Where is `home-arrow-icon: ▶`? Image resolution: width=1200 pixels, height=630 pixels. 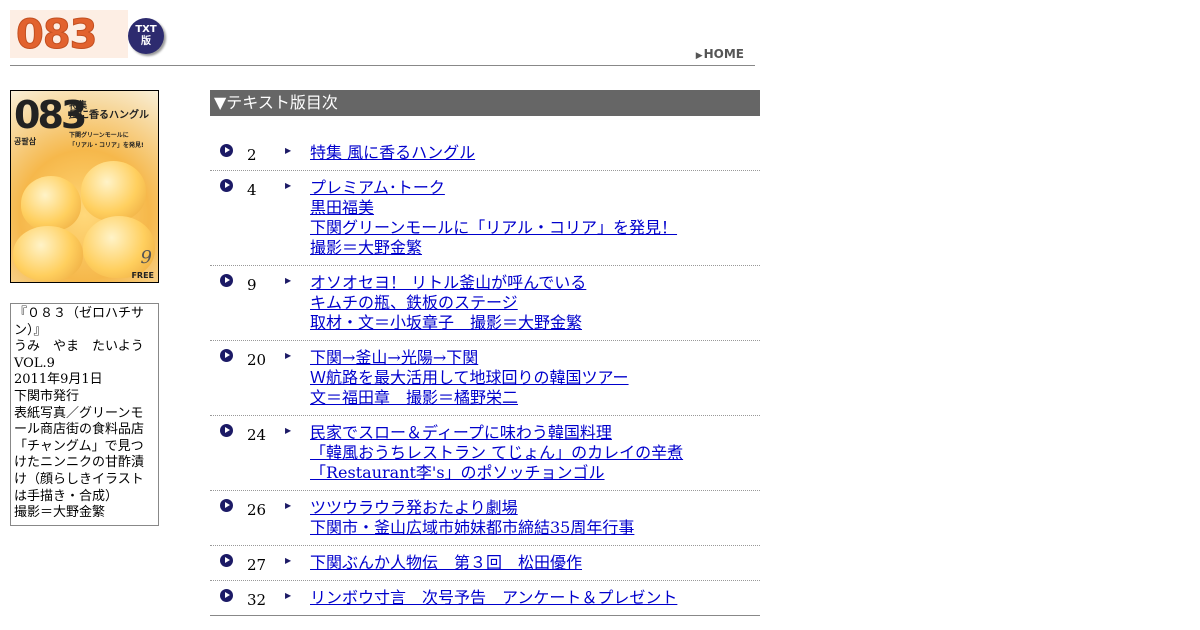
home-arrow-icon: ▶ is located at coordinates (699, 56).